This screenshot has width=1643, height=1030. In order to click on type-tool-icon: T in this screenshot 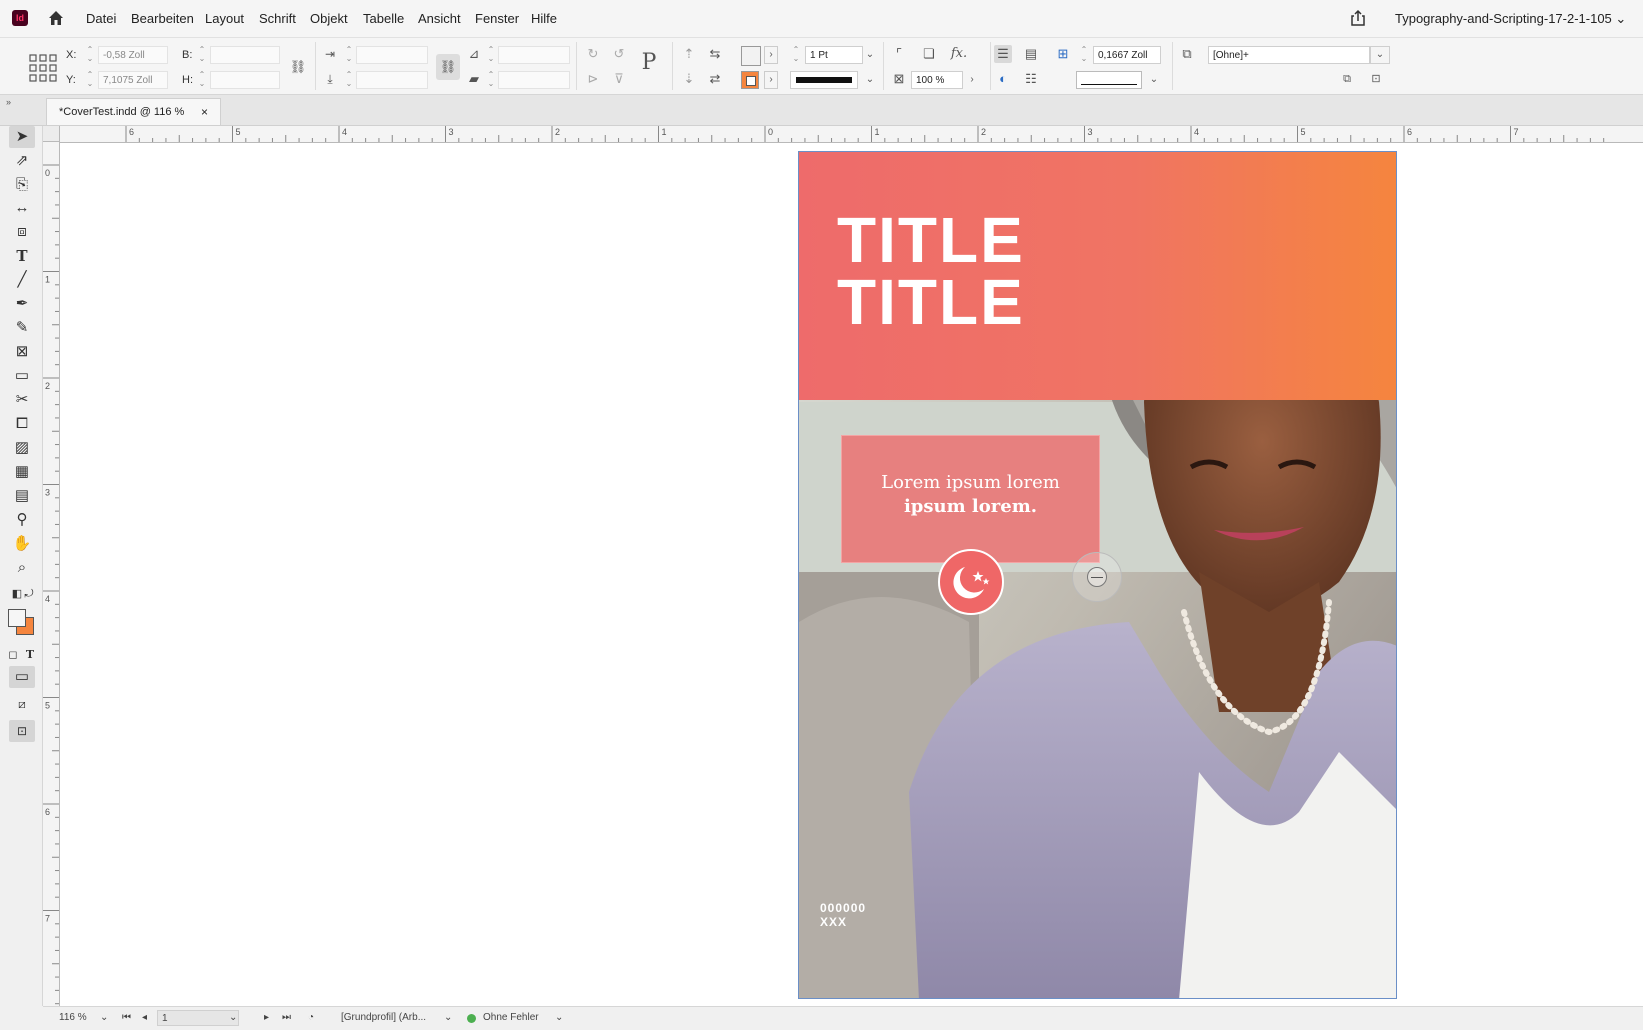, I will do `click(22, 256)`.